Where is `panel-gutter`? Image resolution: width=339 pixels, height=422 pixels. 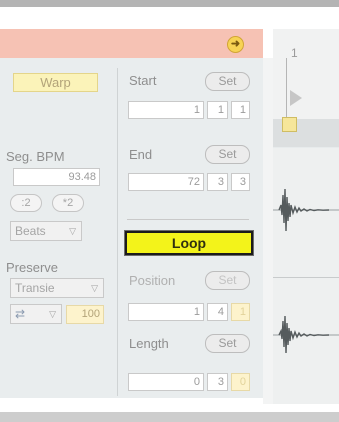
panel-gutter is located at coordinates (268, 231).